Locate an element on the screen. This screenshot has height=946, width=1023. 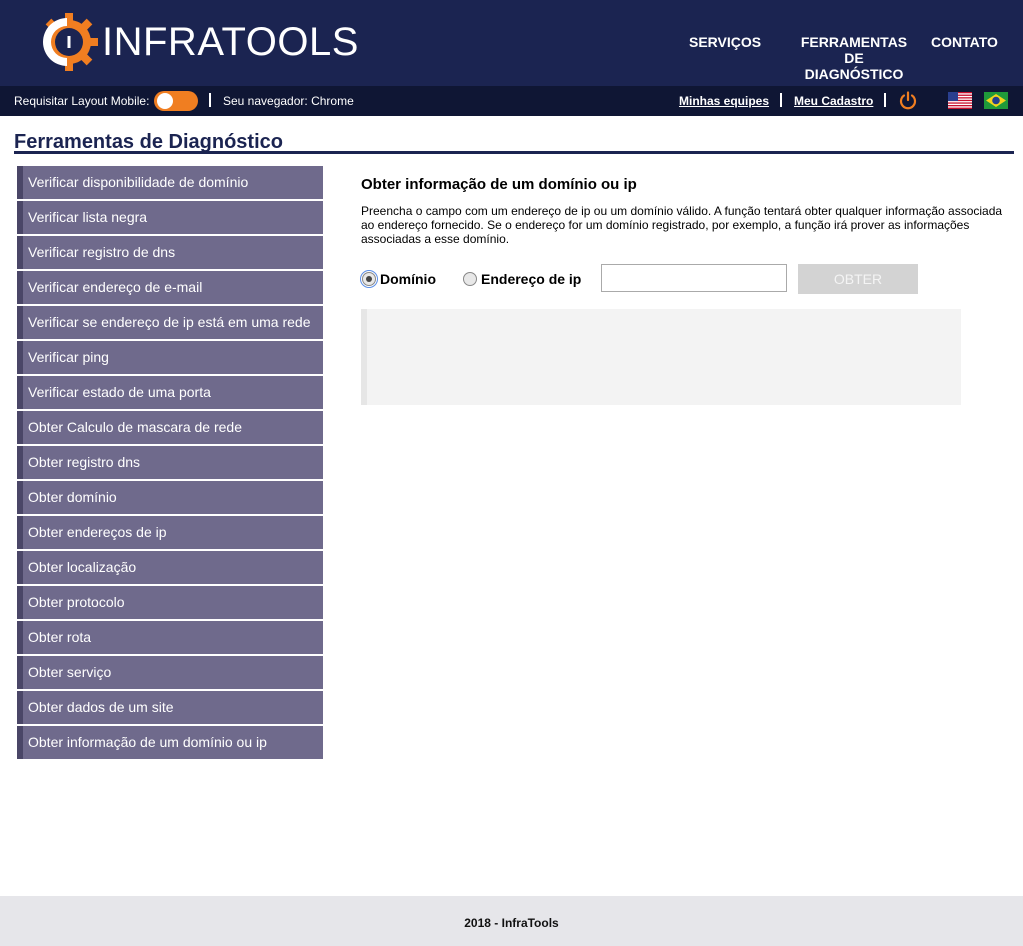
meu-cadastro-link: Meu Cadastro is located at coordinates (833, 101).